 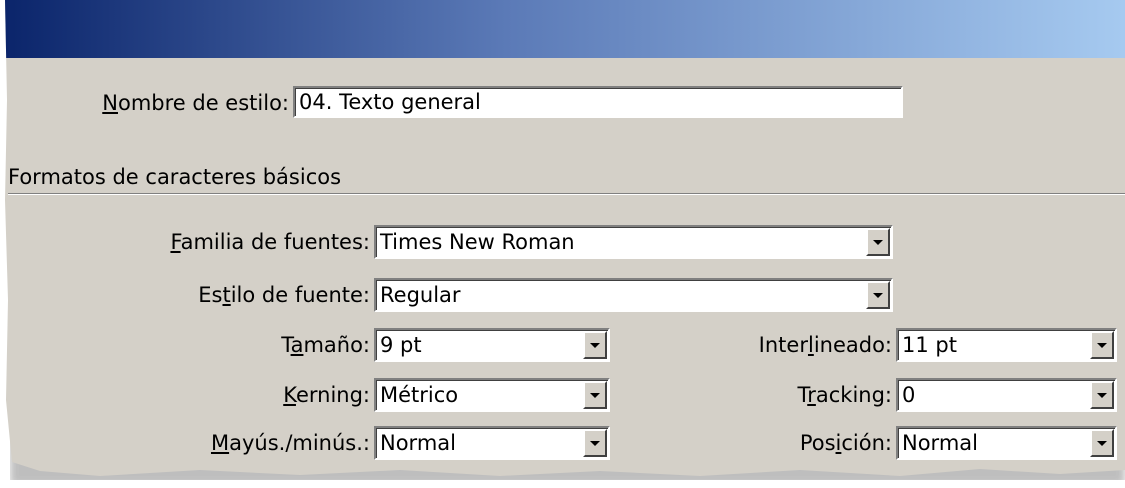 I want to click on leading-select: 11 pt, so click(x=1006, y=345).